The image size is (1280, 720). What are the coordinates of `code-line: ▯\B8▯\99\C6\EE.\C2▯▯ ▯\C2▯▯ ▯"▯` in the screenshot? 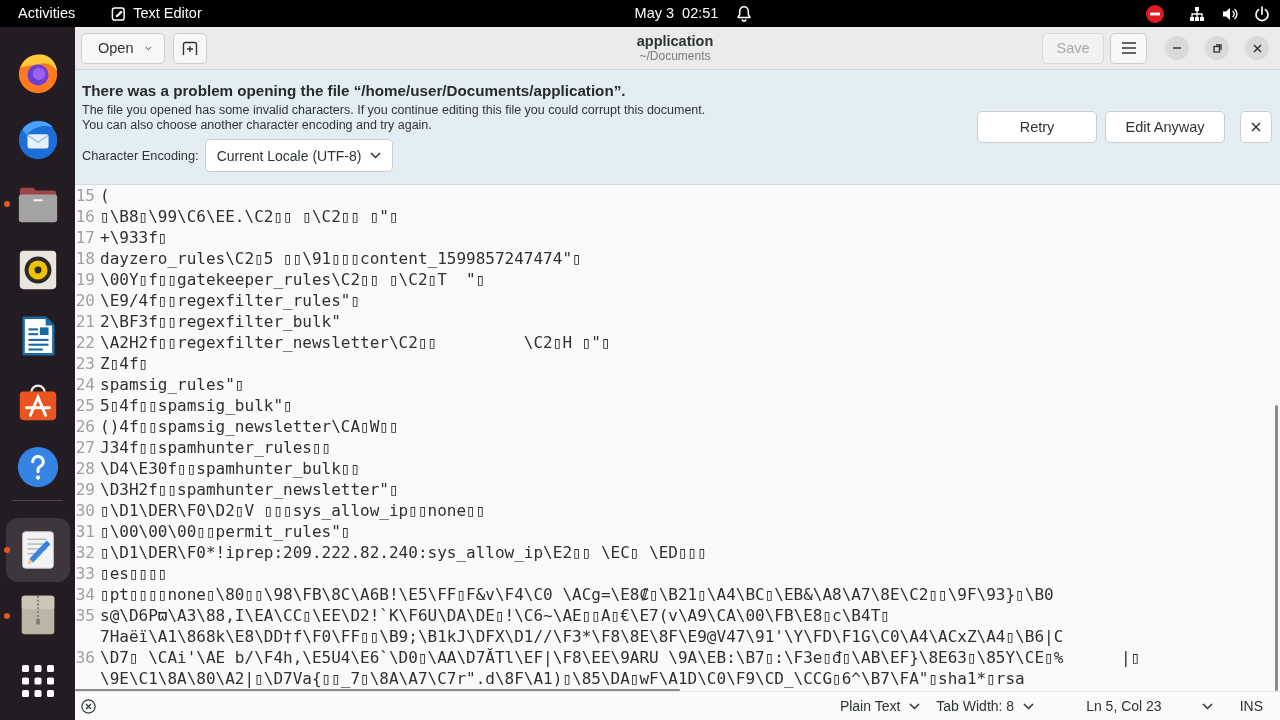 It's located at (249, 216).